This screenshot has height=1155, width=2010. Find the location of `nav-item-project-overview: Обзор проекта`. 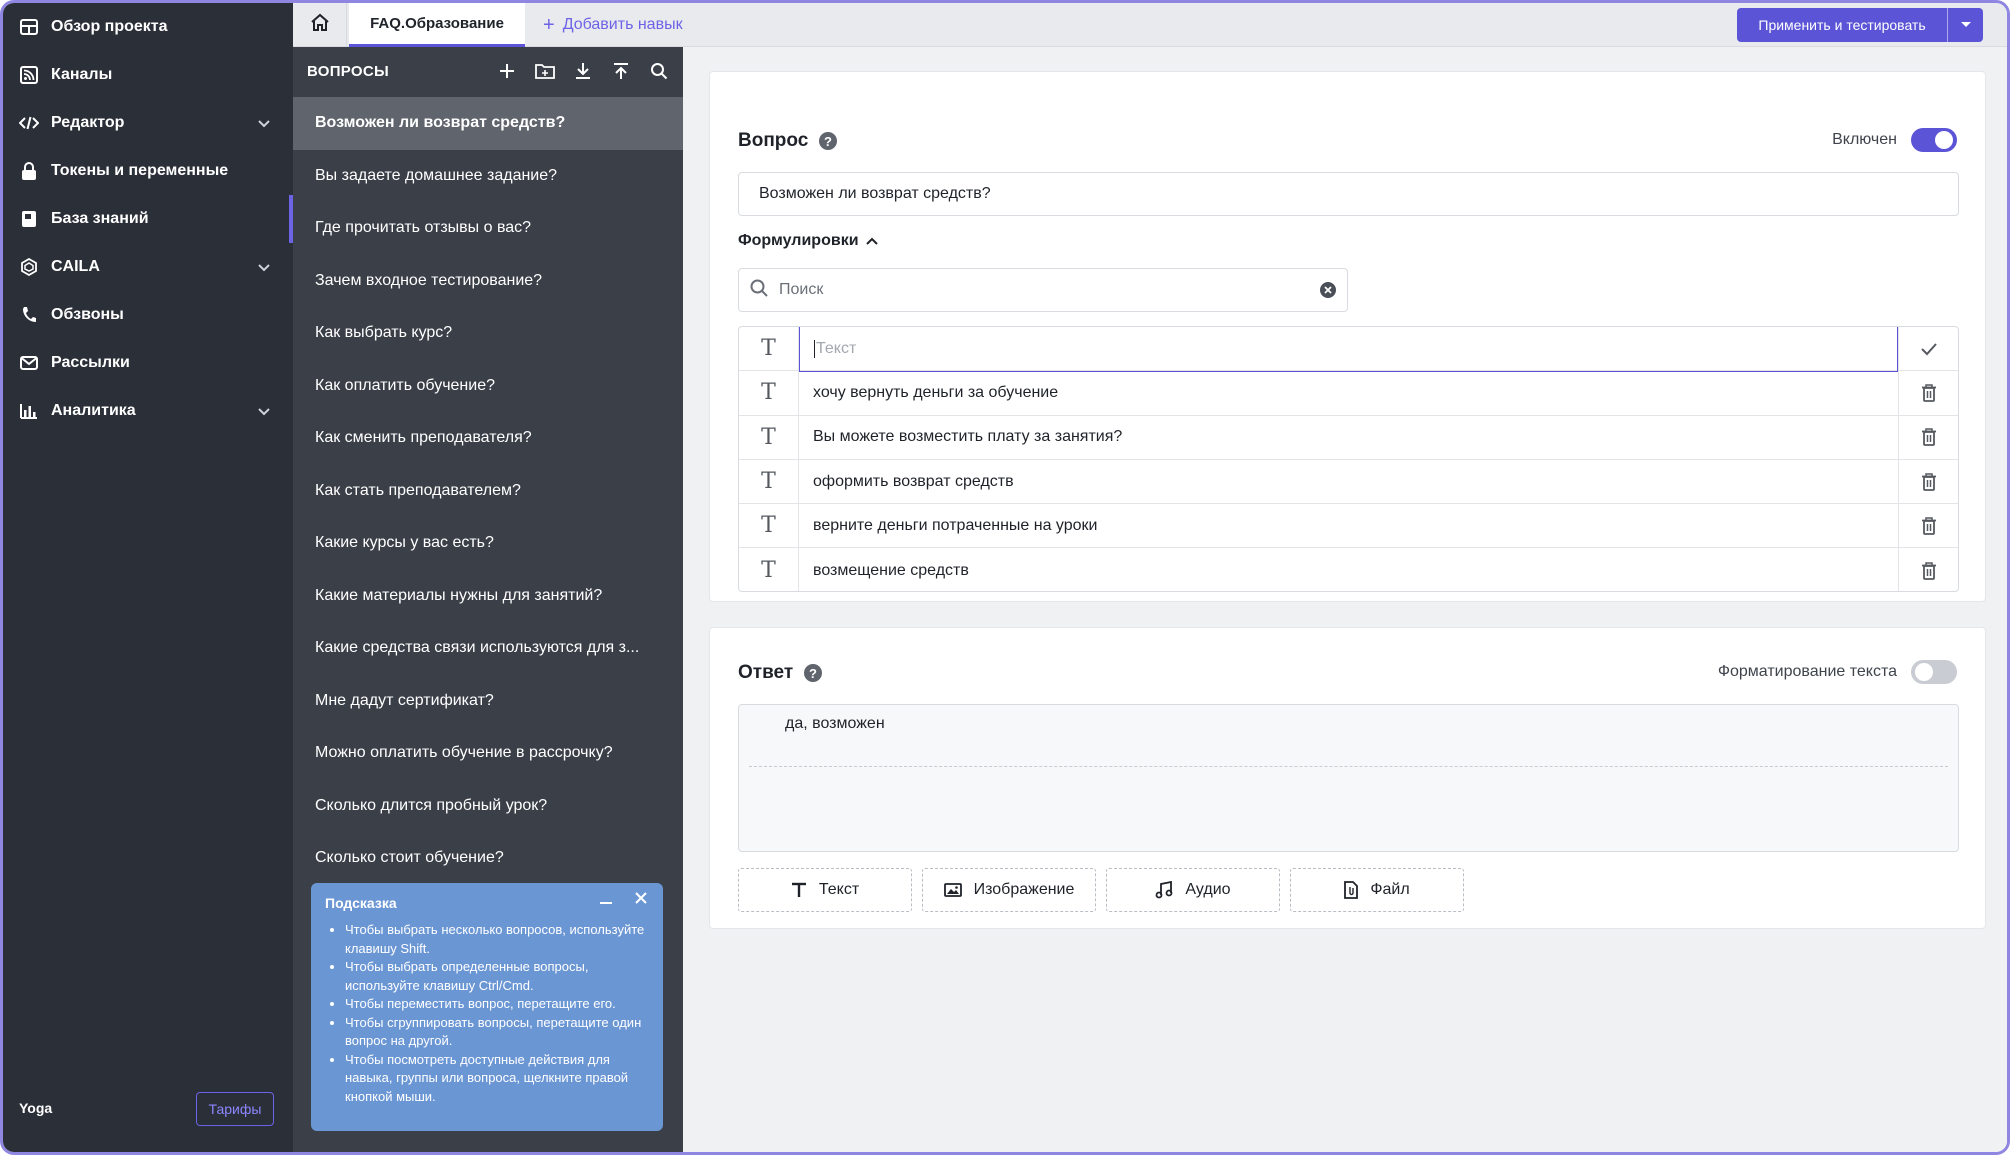

nav-item-project-overview: Обзор проекта is located at coordinates (148, 27).